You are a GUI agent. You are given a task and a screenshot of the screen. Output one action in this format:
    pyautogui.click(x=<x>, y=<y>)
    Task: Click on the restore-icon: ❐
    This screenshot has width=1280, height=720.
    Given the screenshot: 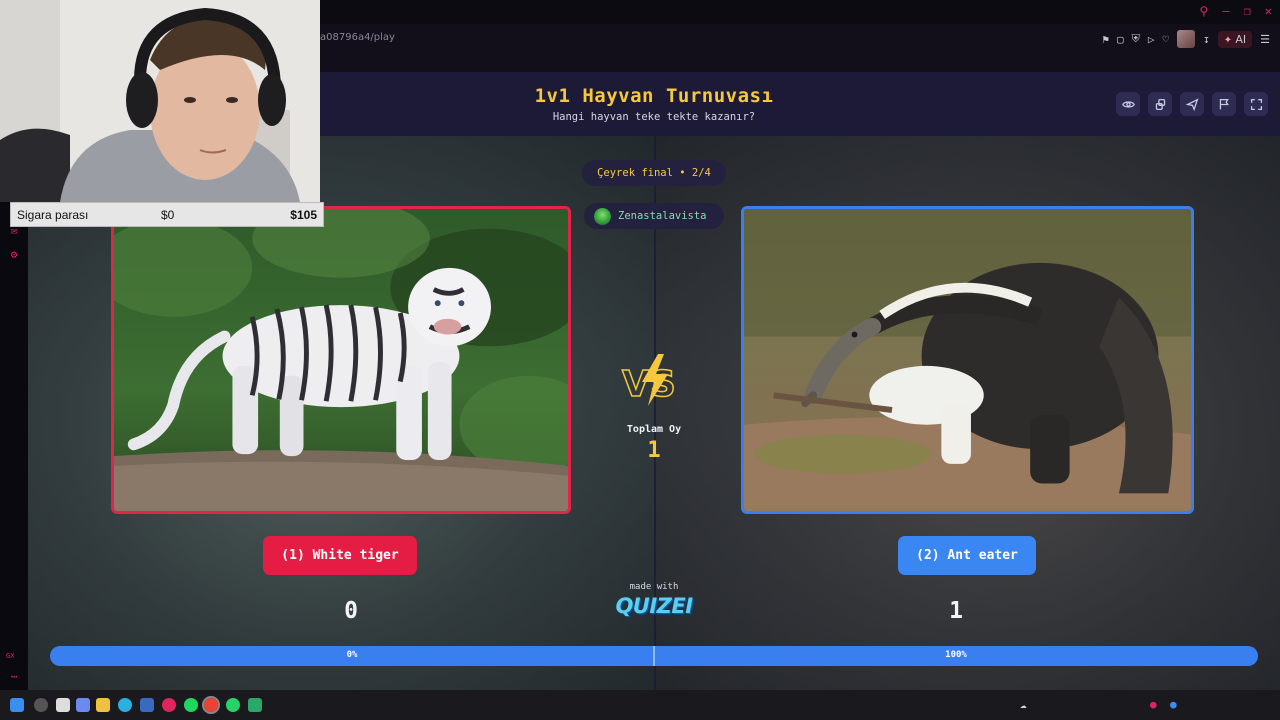 What is the action you would take?
    pyautogui.click(x=1247, y=11)
    